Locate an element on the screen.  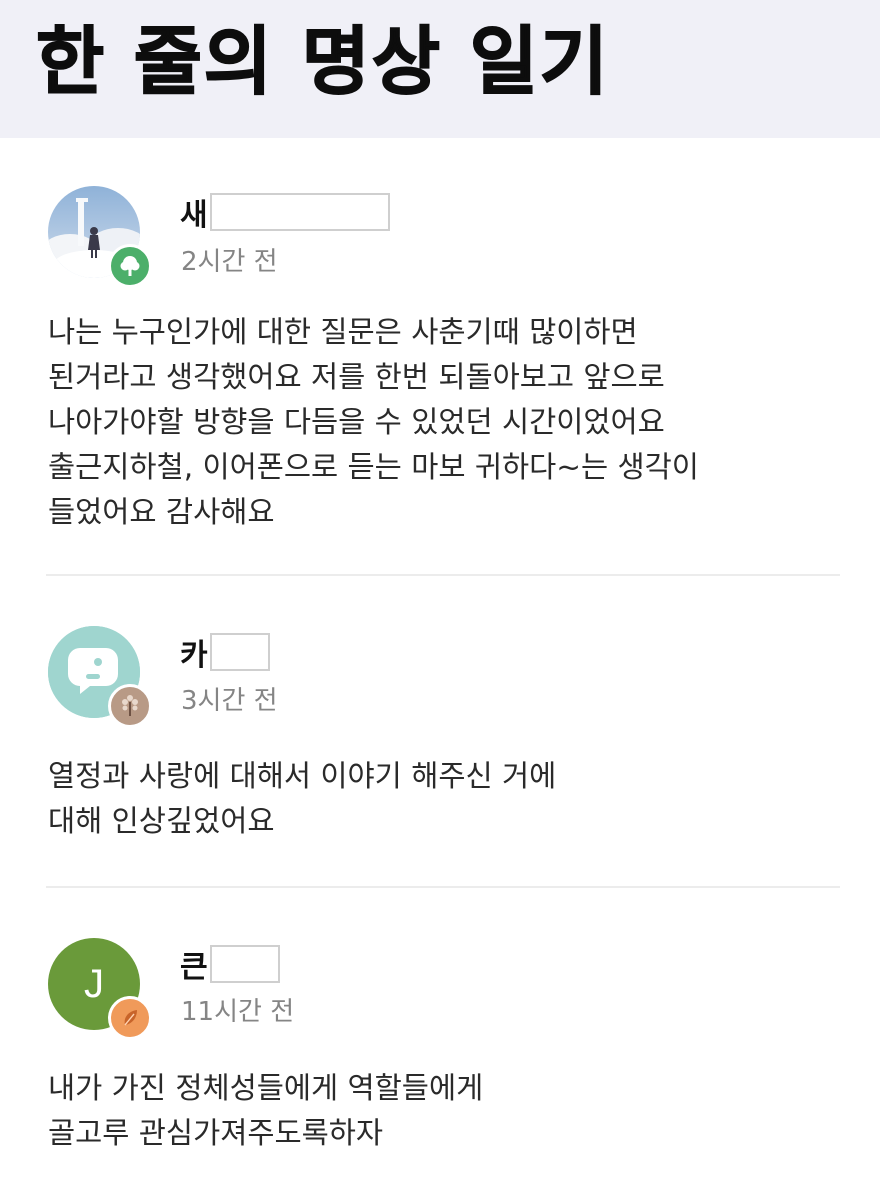
comment-body: 열정과 사랑에 대해서 이야기 해주신 거에 대해 인상깊었어요 is located at coordinates (444, 799).